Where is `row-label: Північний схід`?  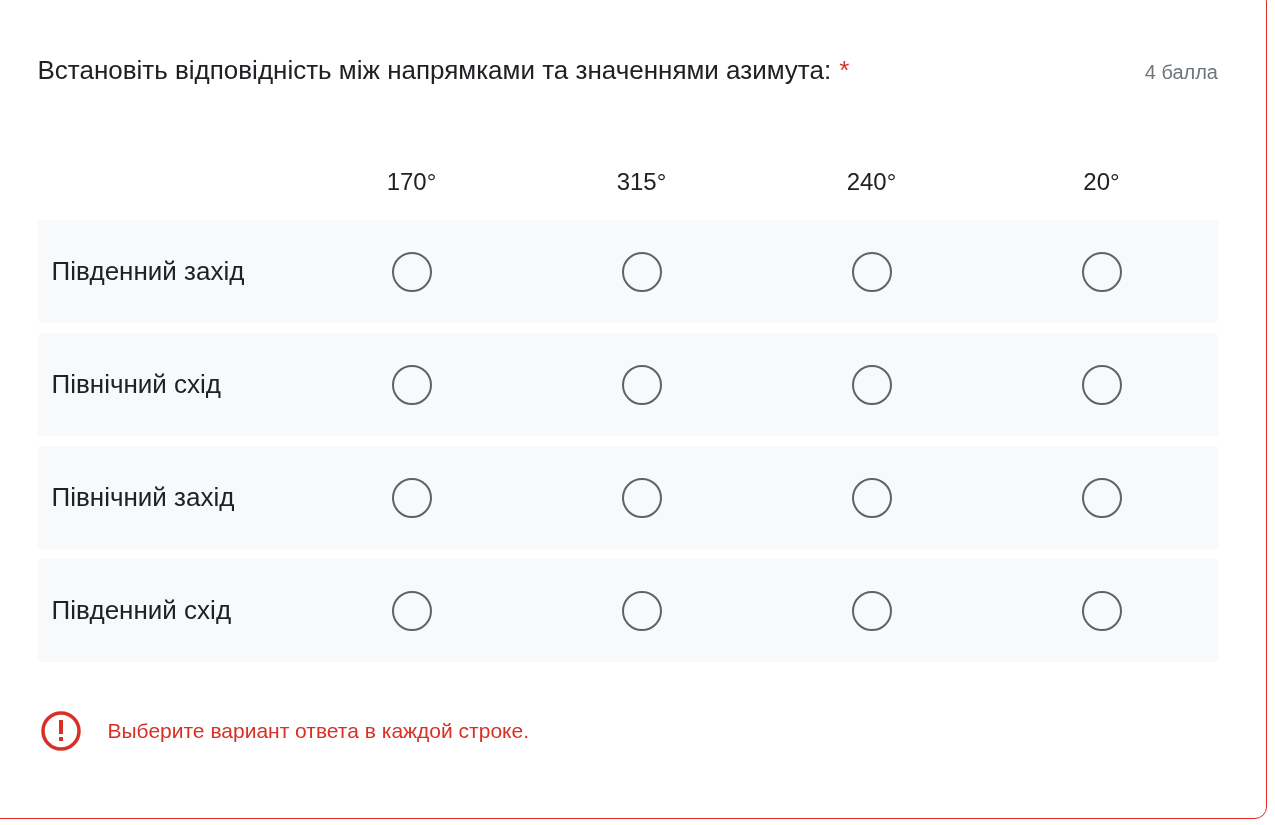 row-label: Північний схід is located at coordinates (136, 384).